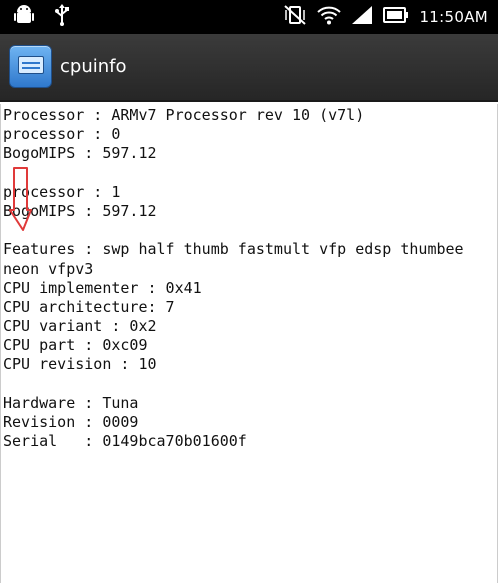 The image size is (498, 583). What do you see at coordinates (89, 306) in the screenshot?
I see `cpuinfo-line: CPU architecture: 7` at bounding box center [89, 306].